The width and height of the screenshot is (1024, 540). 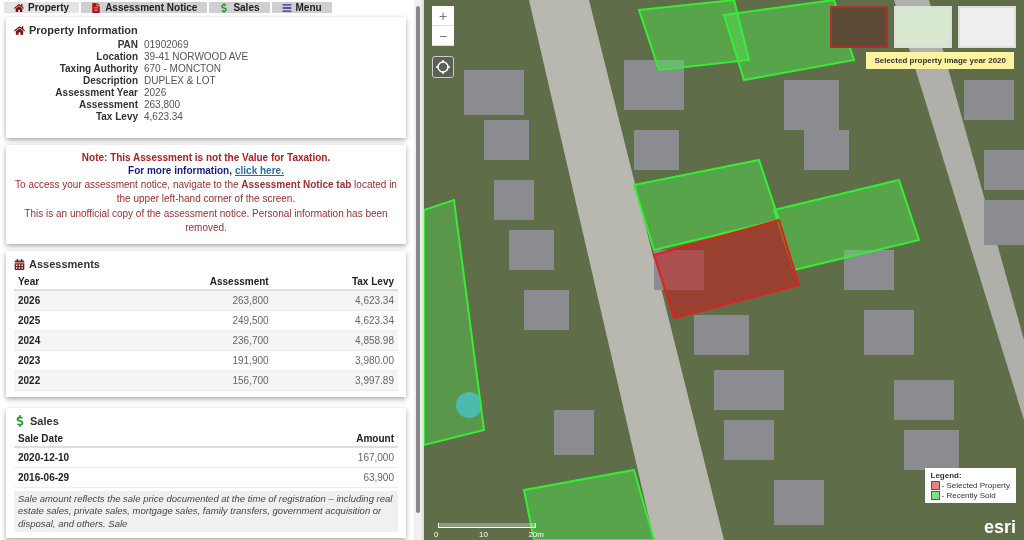 I want to click on table-cell-text: 2022, so click(x=30, y=380).